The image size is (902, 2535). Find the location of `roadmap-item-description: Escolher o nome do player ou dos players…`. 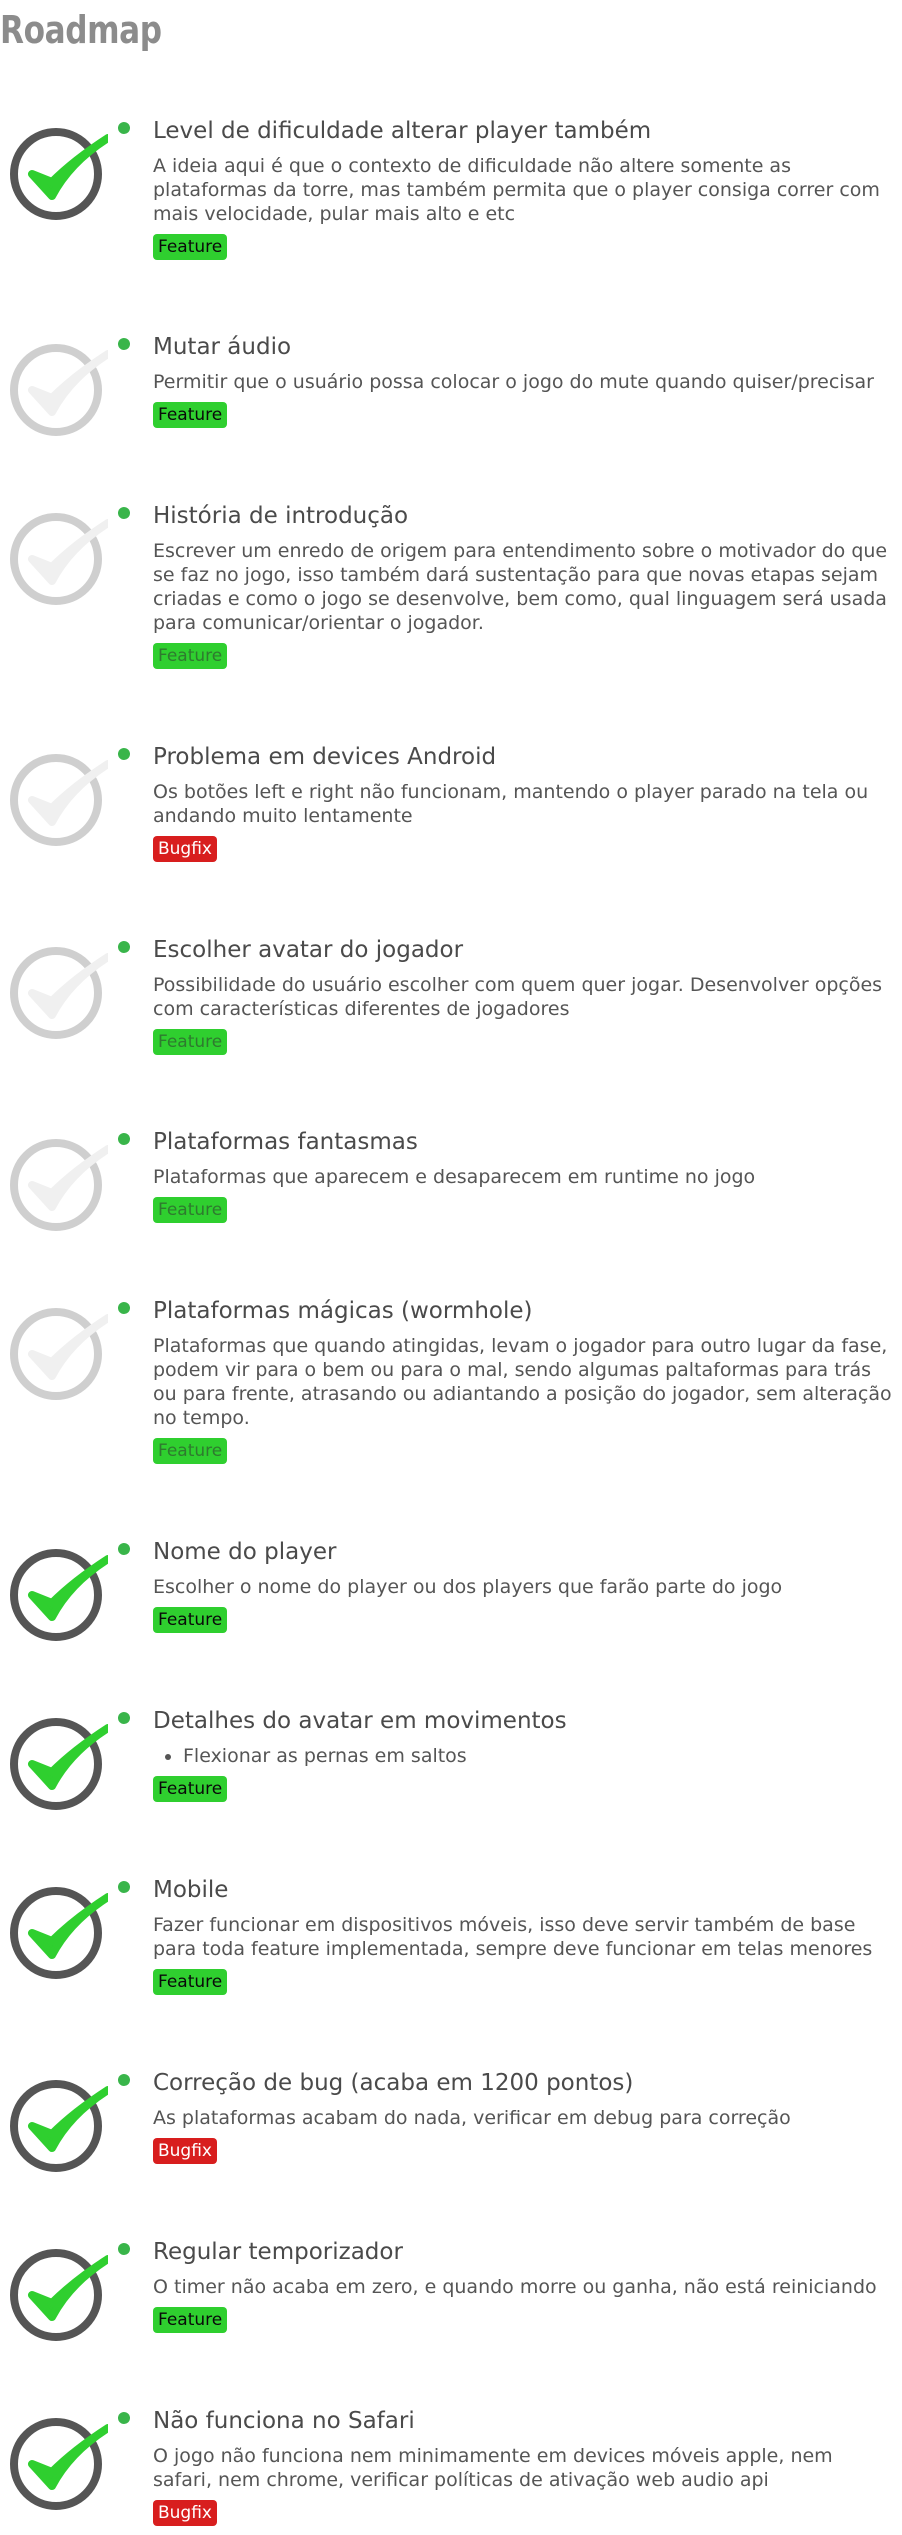

roadmap-item-description: Escolher o nome do player ou dos players… is located at coordinates (468, 1587).